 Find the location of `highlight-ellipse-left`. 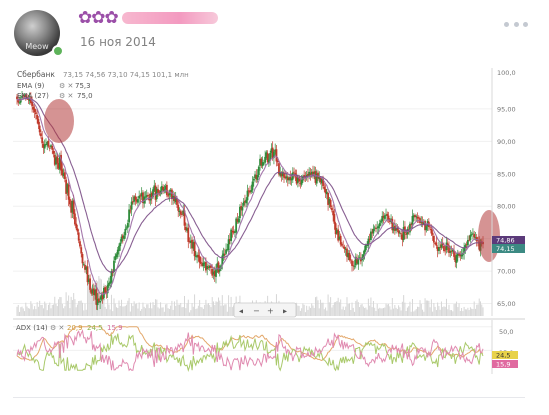

highlight-ellipse-left is located at coordinates (59, 121).